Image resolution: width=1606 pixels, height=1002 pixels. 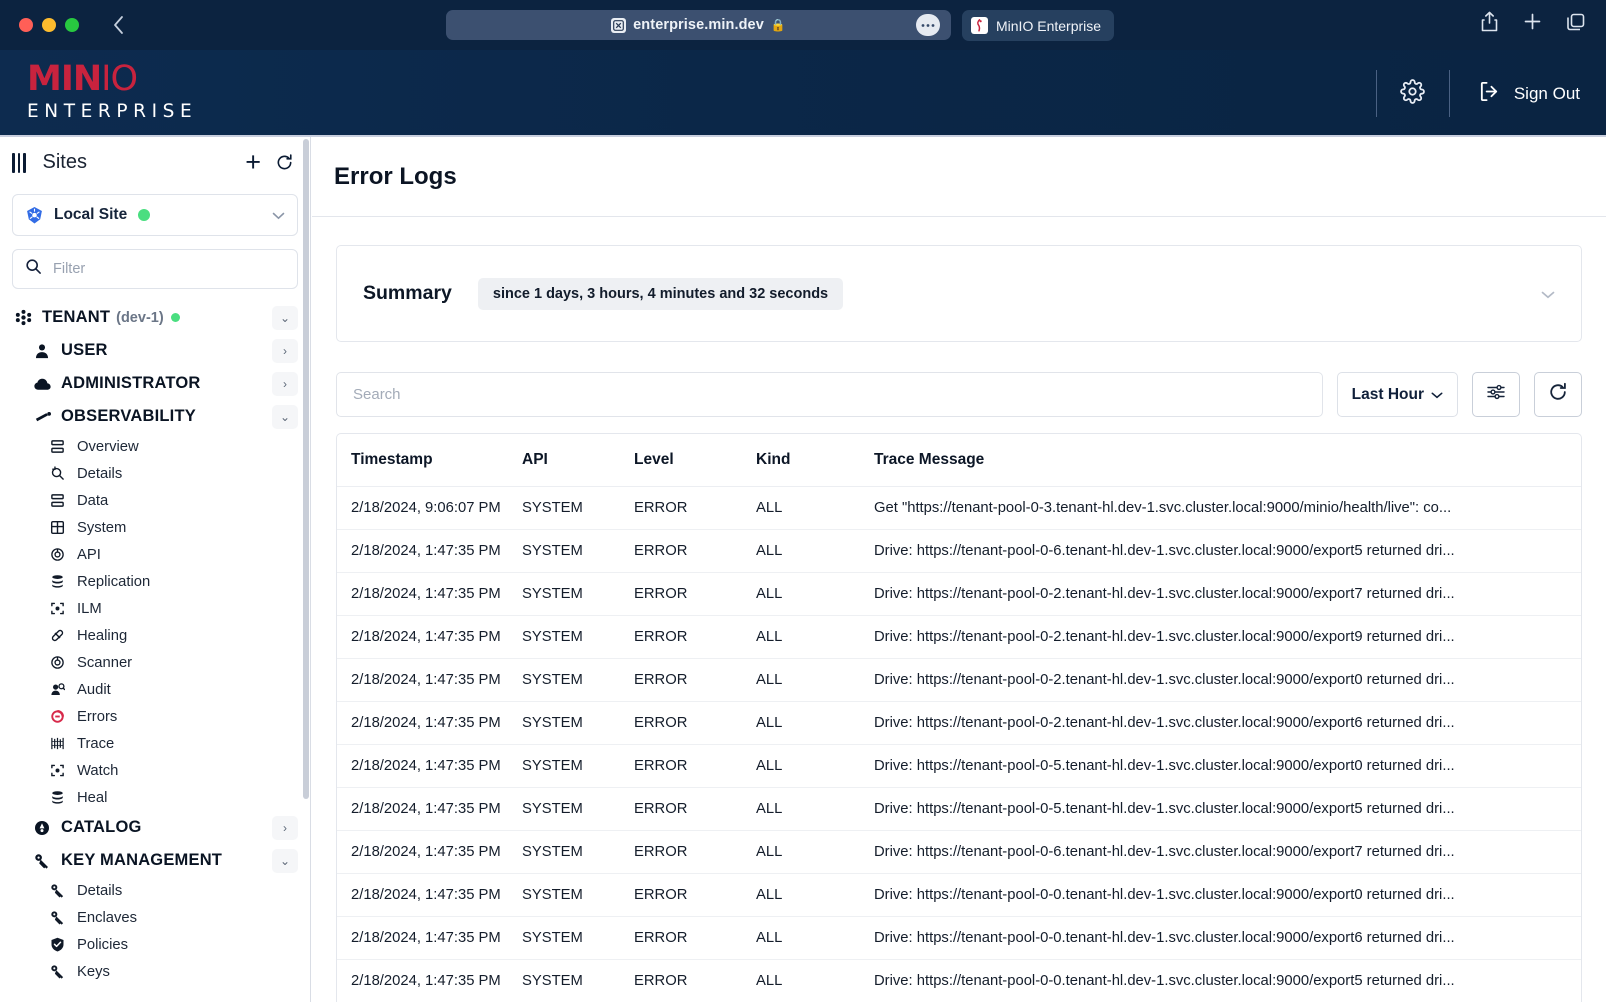 I want to click on sidebar-item-api: API, so click(x=155, y=554).